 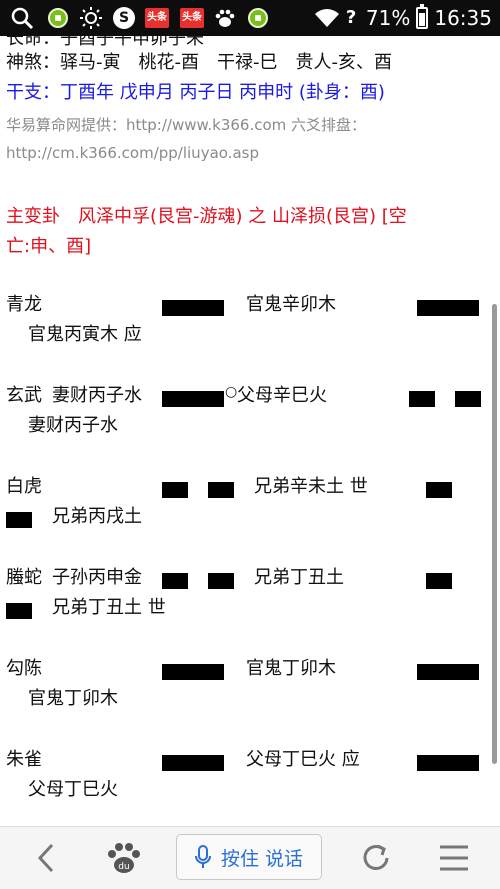 What do you see at coordinates (468, 399) in the screenshot?
I see `changed-yin-line-right` at bounding box center [468, 399].